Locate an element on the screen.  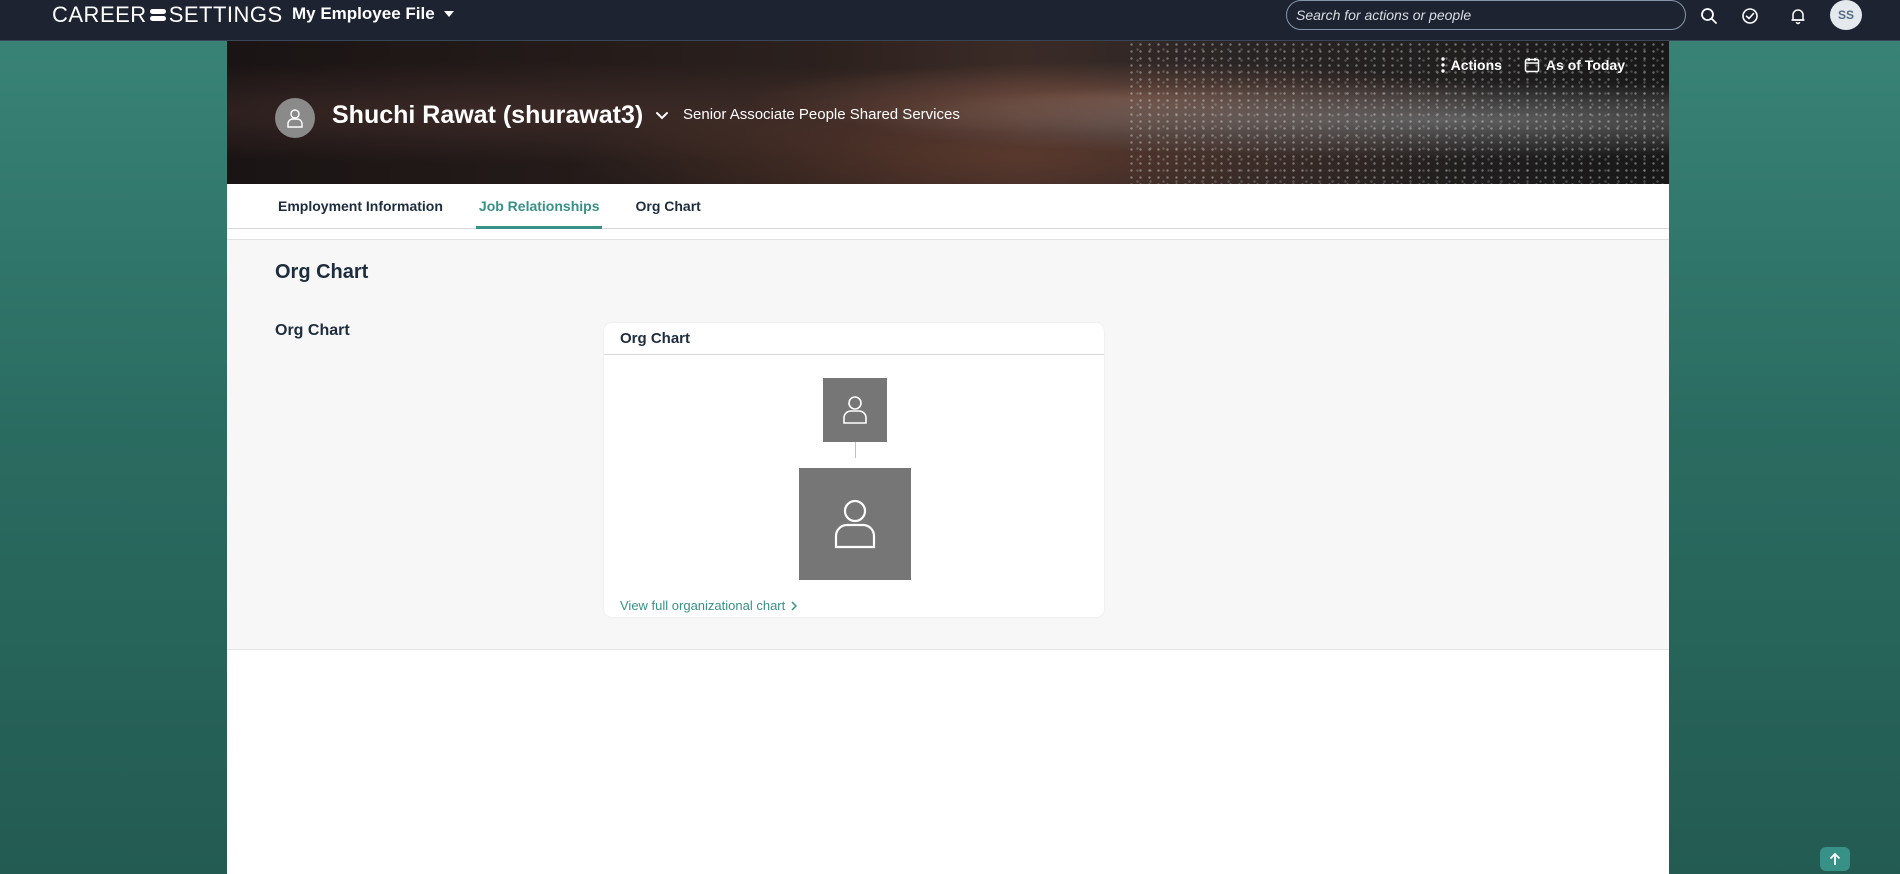
bell-icon is located at coordinates (1798, 16).